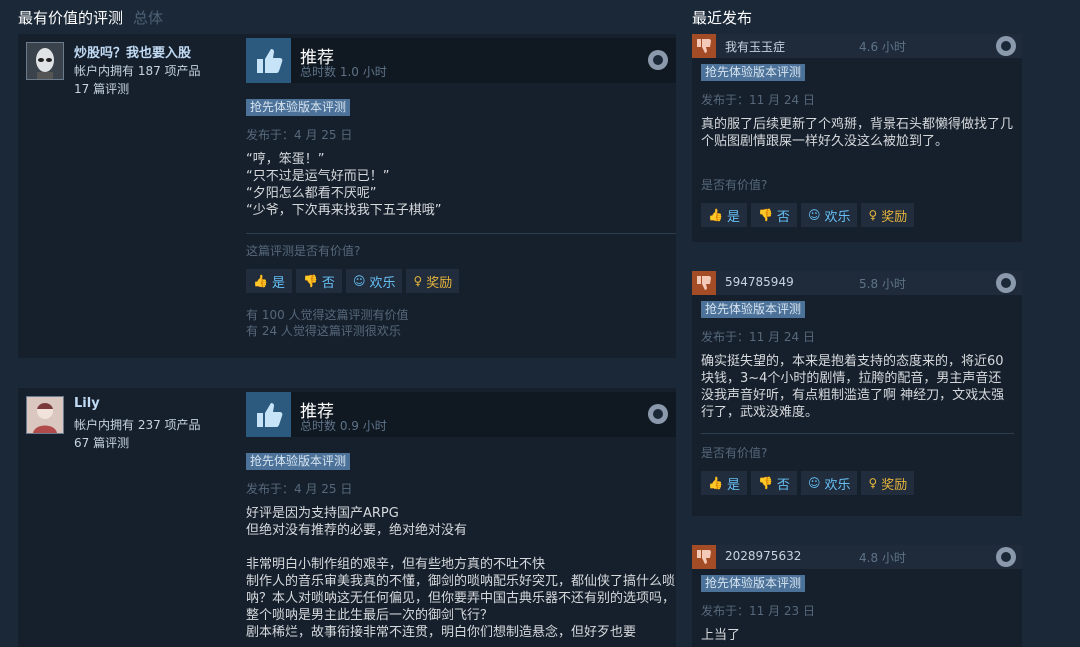  I want to click on recommendation-header: 推荐 总时数 0.9 小时, so click(461, 414).